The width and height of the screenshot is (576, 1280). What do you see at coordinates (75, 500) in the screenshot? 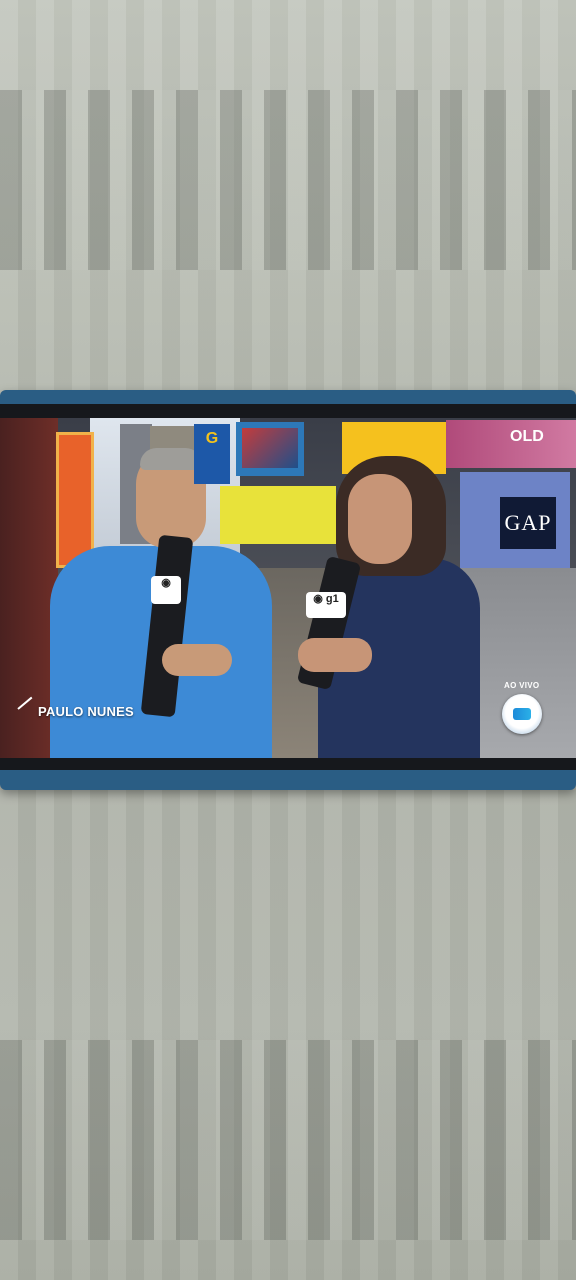
I see `orange-sign` at bounding box center [75, 500].